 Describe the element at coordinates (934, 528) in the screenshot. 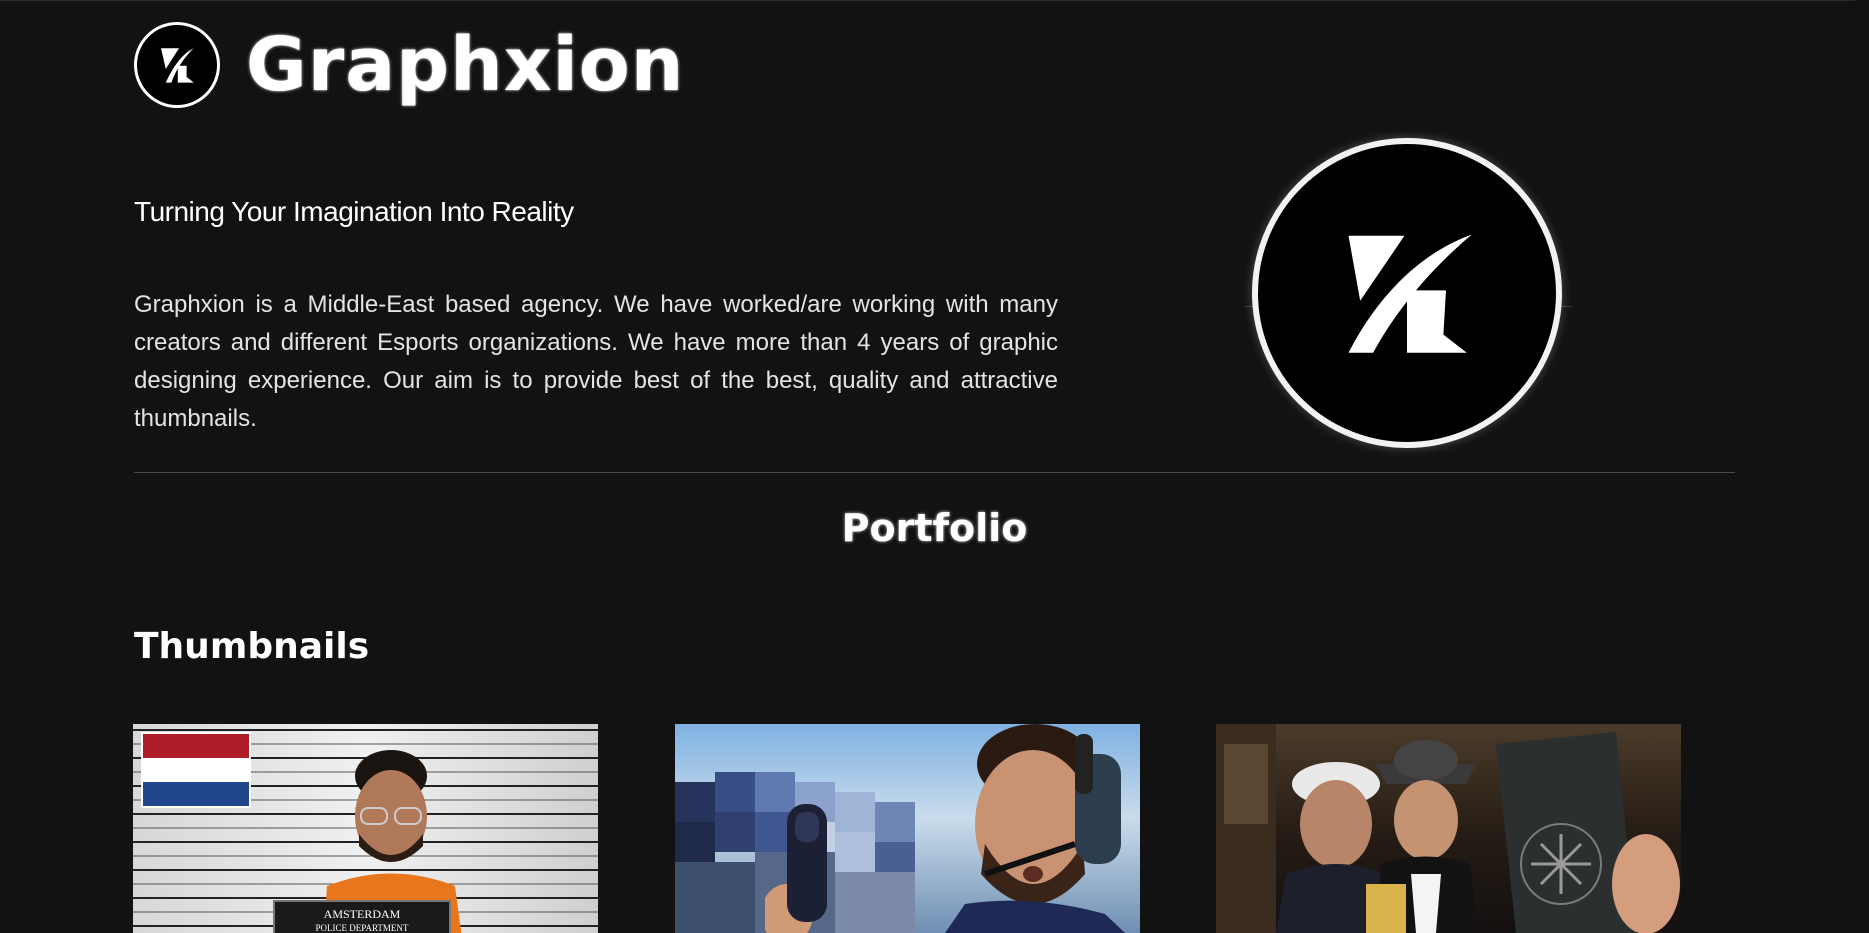

I see `portfolio-title: Portfolio` at that location.